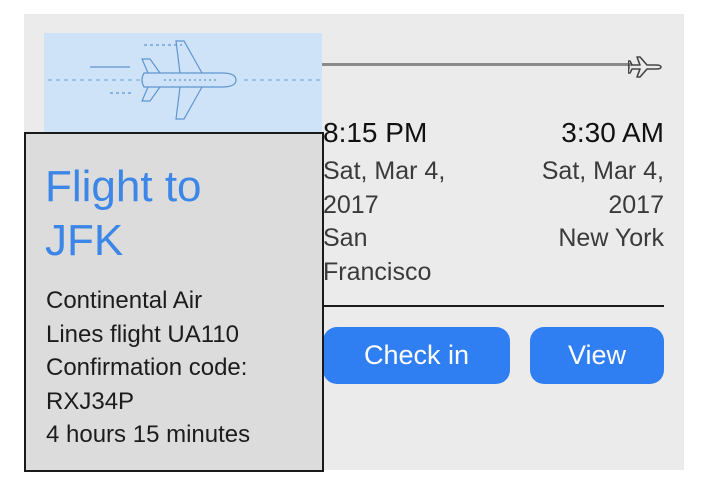 The image size is (702, 485). What do you see at coordinates (165, 214) in the screenshot?
I see `flight-title: Flight to JFK` at bounding box center [165, 214].